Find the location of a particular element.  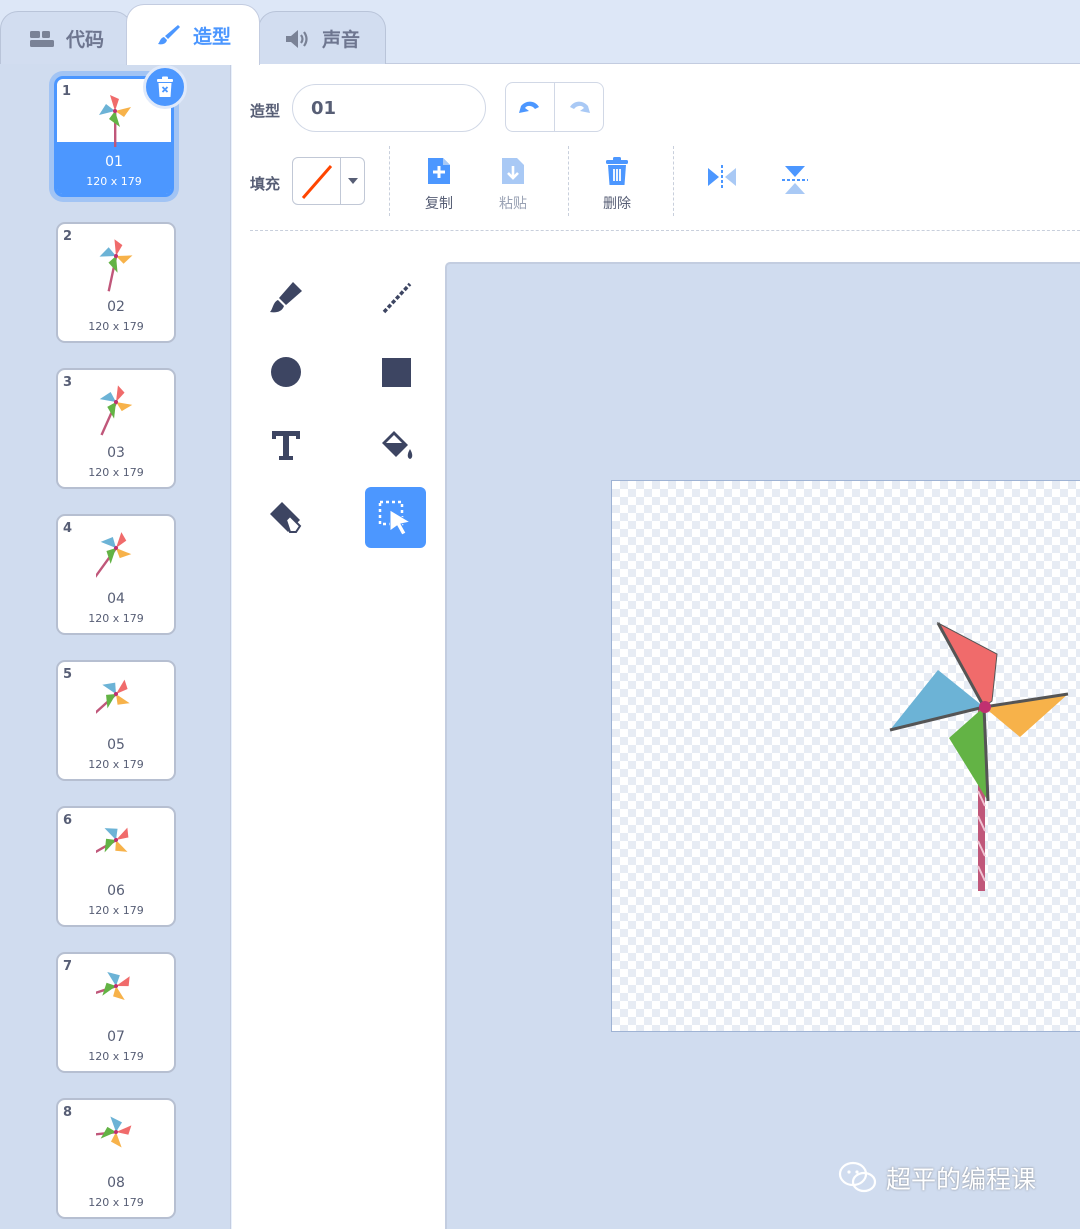

watermark: 超平的编程课 is located at coordinates (937, 1178).